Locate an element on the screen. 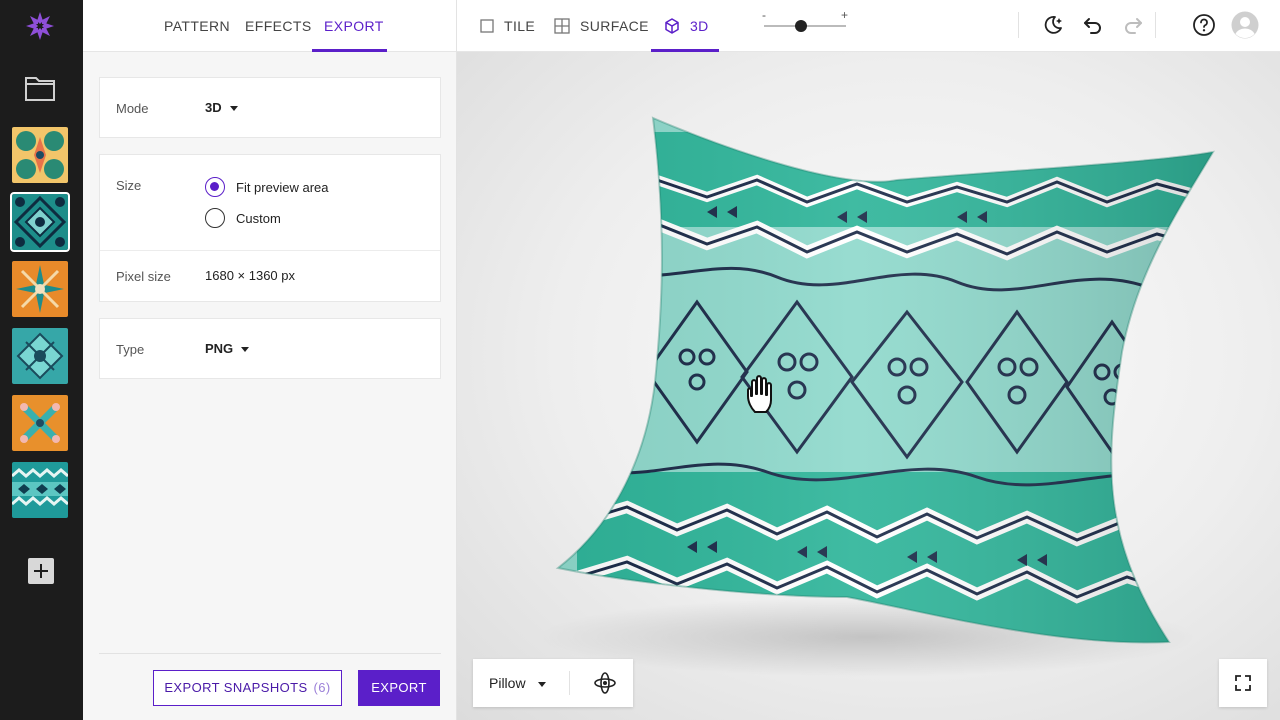 The image size is (1280, 720). size-label: Size is located at coordinates (129, 185).